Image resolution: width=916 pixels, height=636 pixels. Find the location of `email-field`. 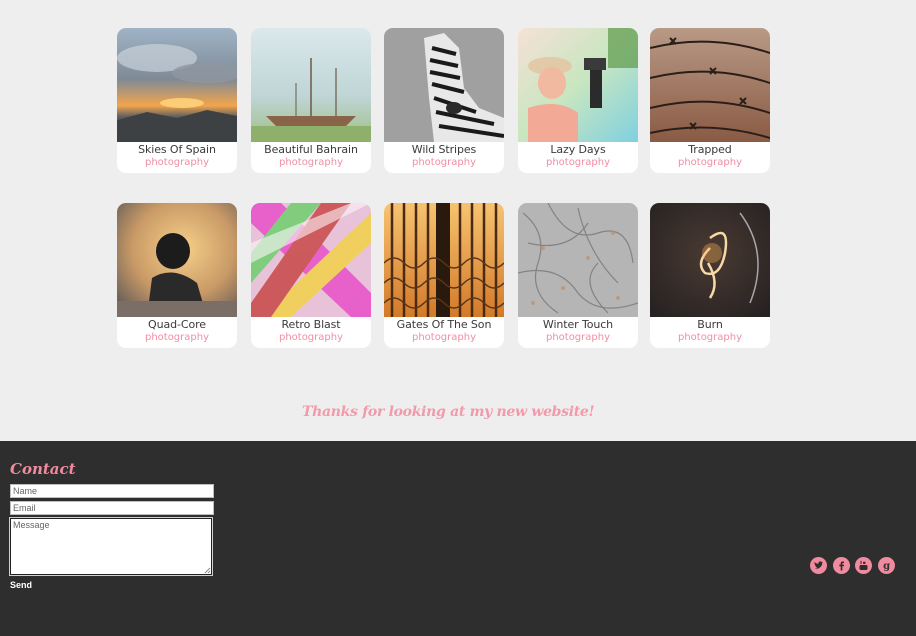

email-field is located at coordinates (112, 508).